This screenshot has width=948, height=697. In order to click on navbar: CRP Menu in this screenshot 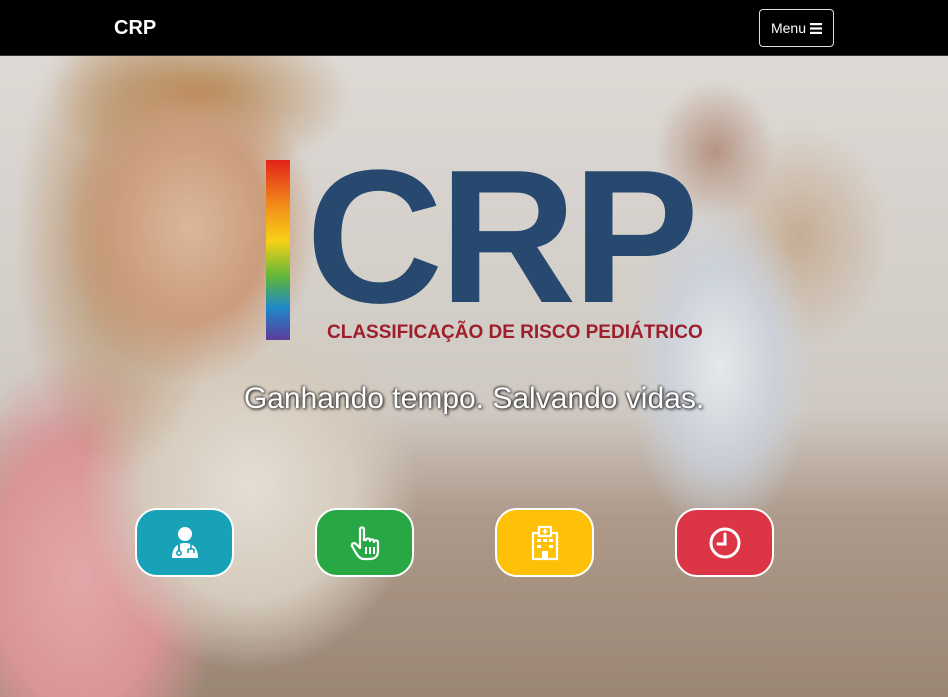, I will do `click(474, 28)`.